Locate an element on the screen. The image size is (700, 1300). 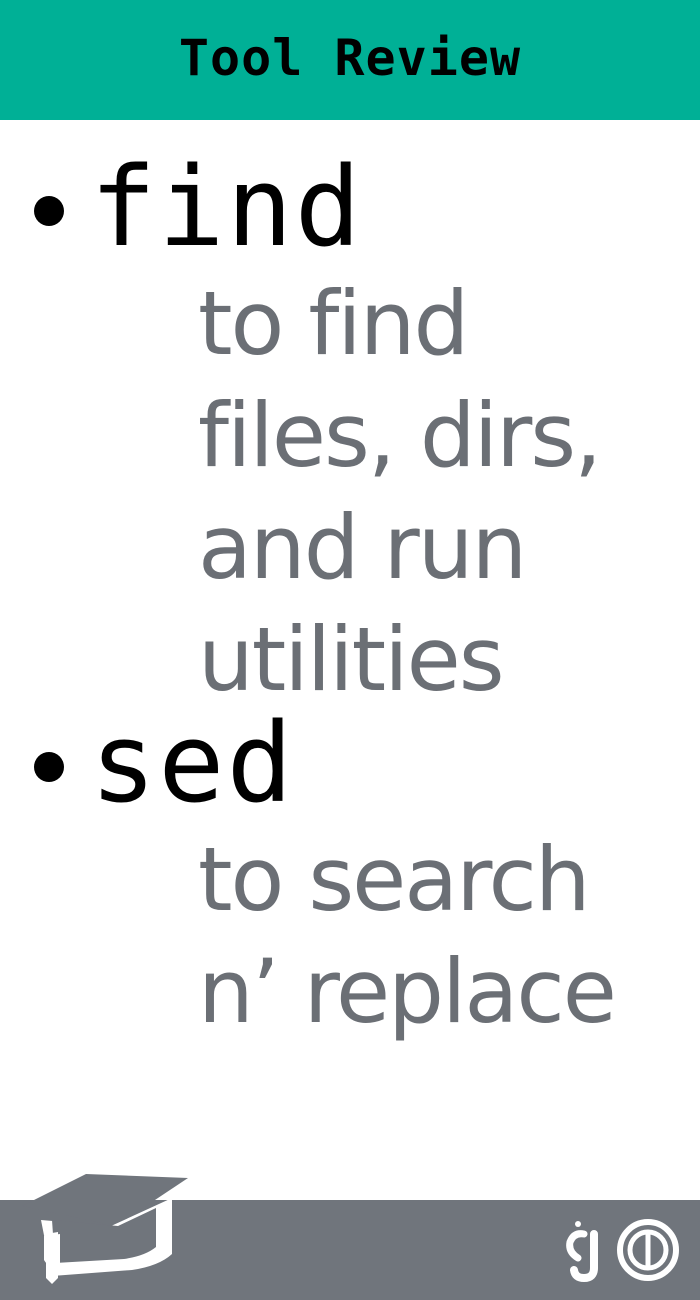
brand-logo-icon is located at coordinates (622, 1251).